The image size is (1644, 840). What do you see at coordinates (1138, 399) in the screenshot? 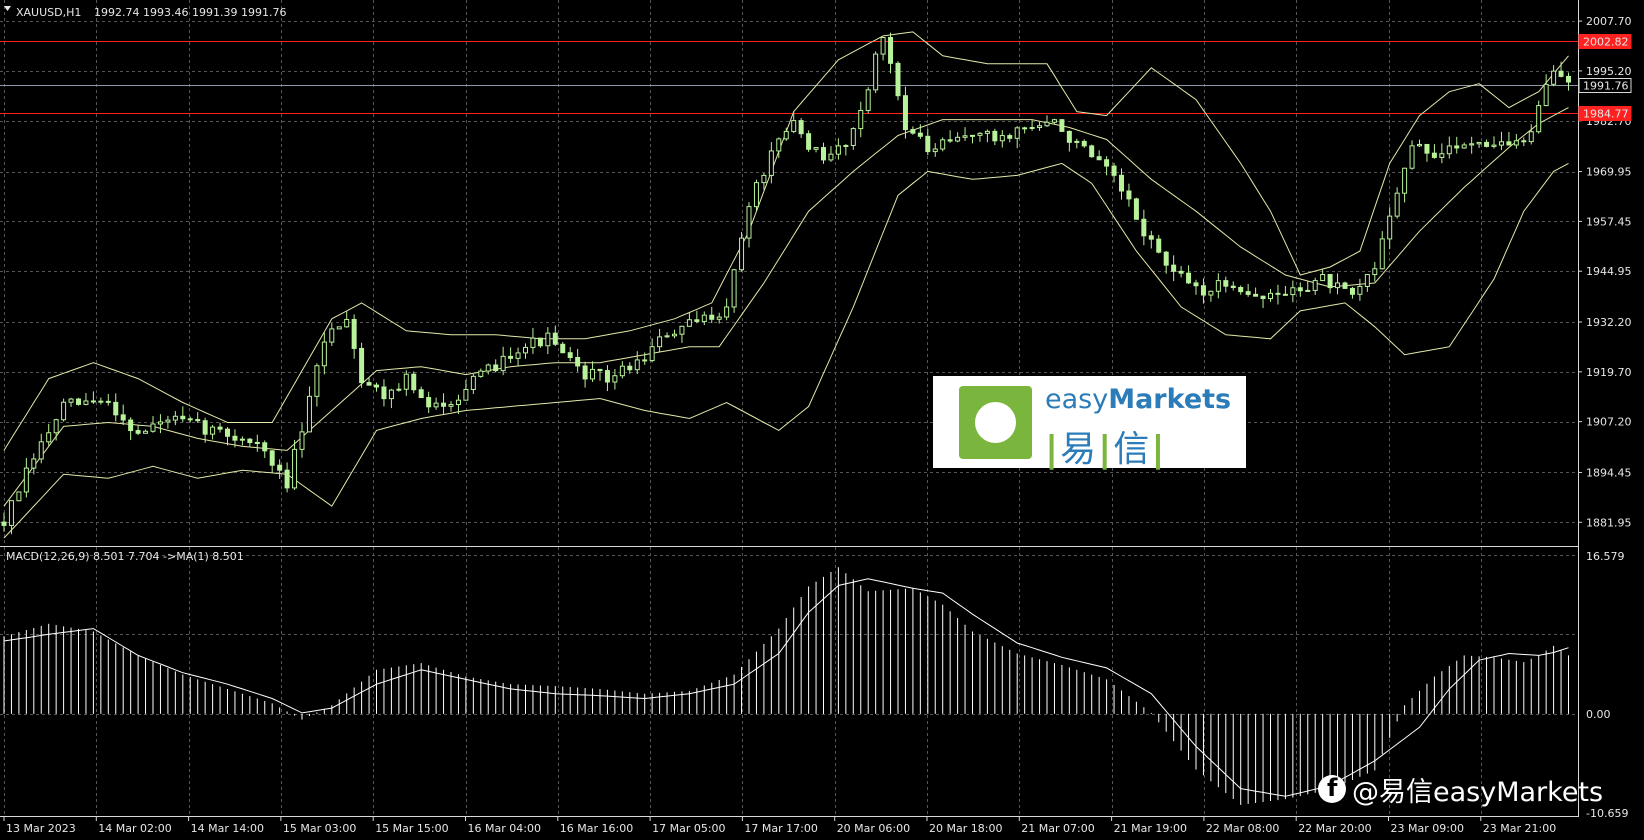
I see `watermark-brand: easyMarkets` at bounding box center [1138, 399].